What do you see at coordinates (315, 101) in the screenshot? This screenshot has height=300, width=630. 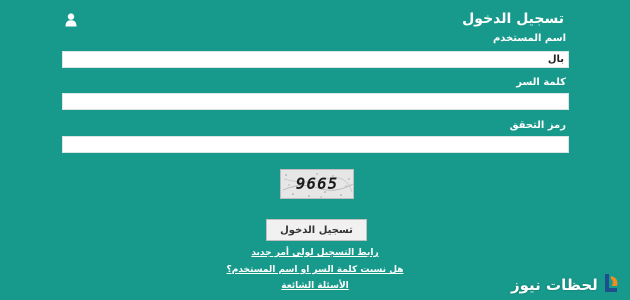 I see `password-field` at bounding box center [315, 101].